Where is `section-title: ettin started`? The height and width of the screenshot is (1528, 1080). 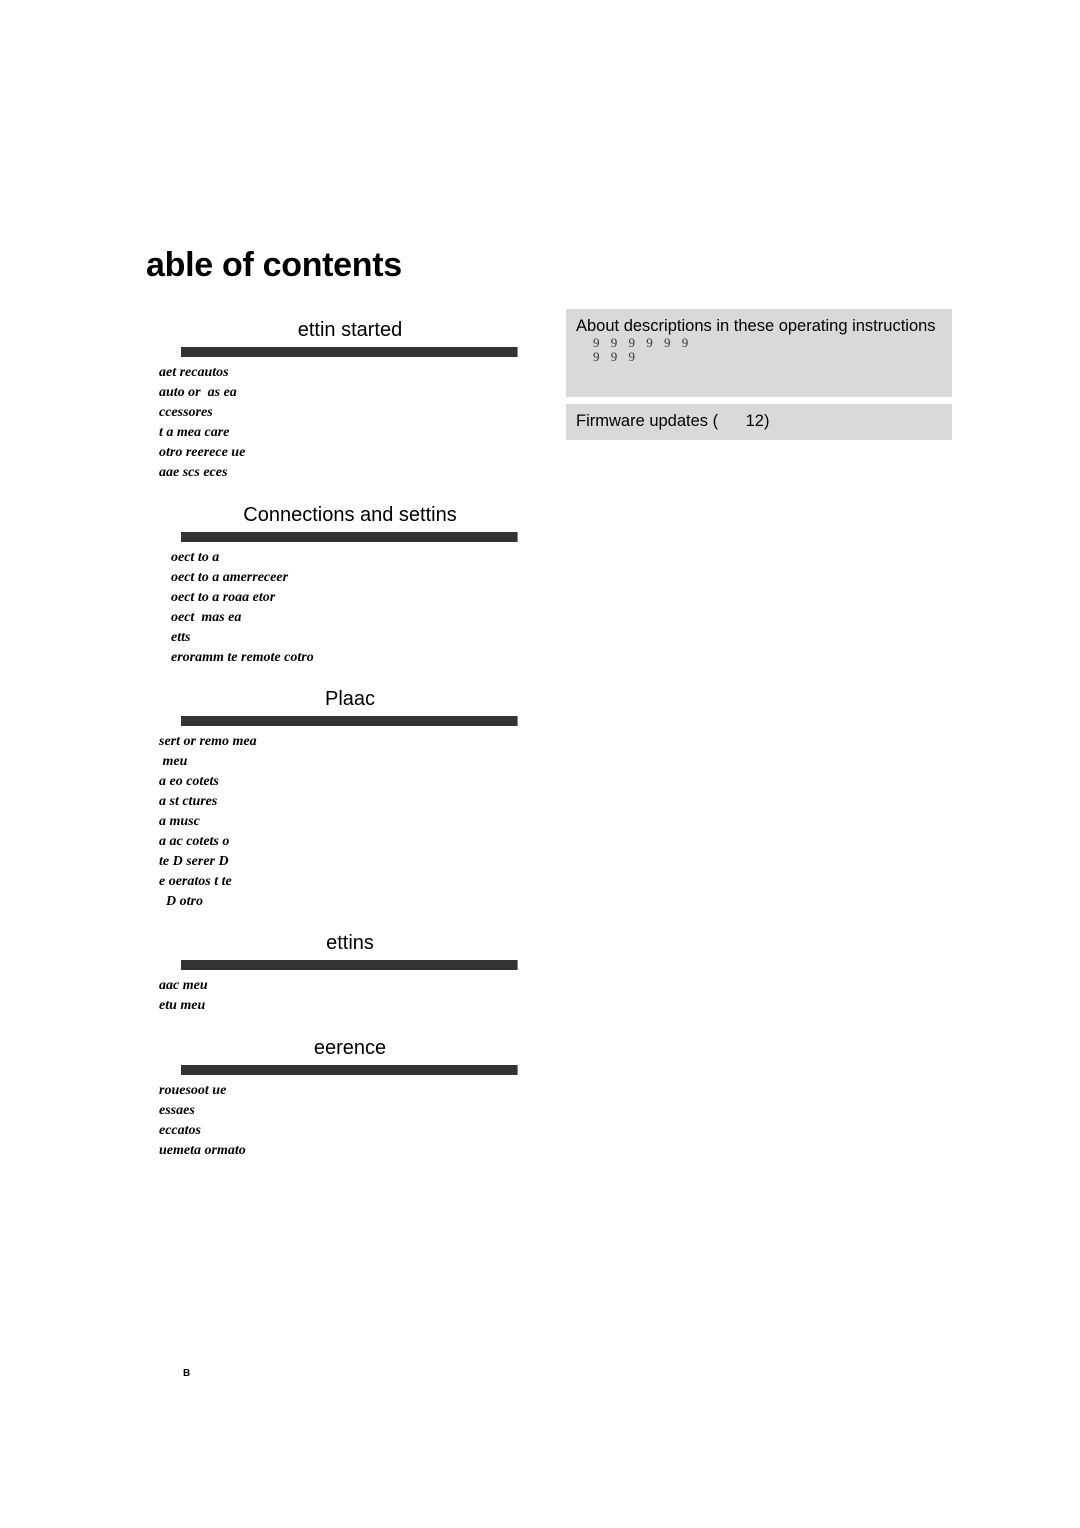
section-title: ettin started is located at coordinates (350, 330).